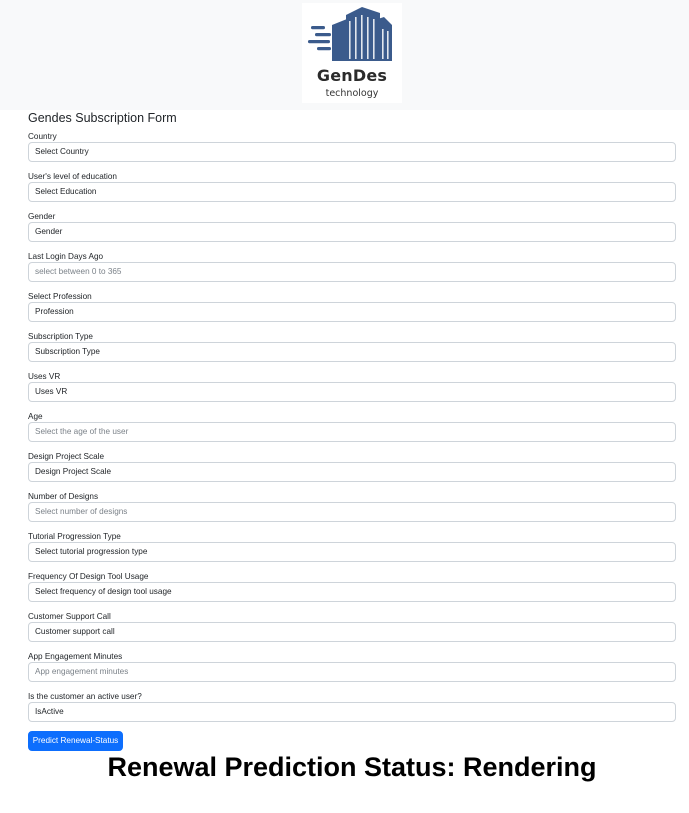 The image size is (689, 813). Describe the element at coordinates (102, 118) in the screenshot. I see `form-title: Gendes Subscription Form` at that location.